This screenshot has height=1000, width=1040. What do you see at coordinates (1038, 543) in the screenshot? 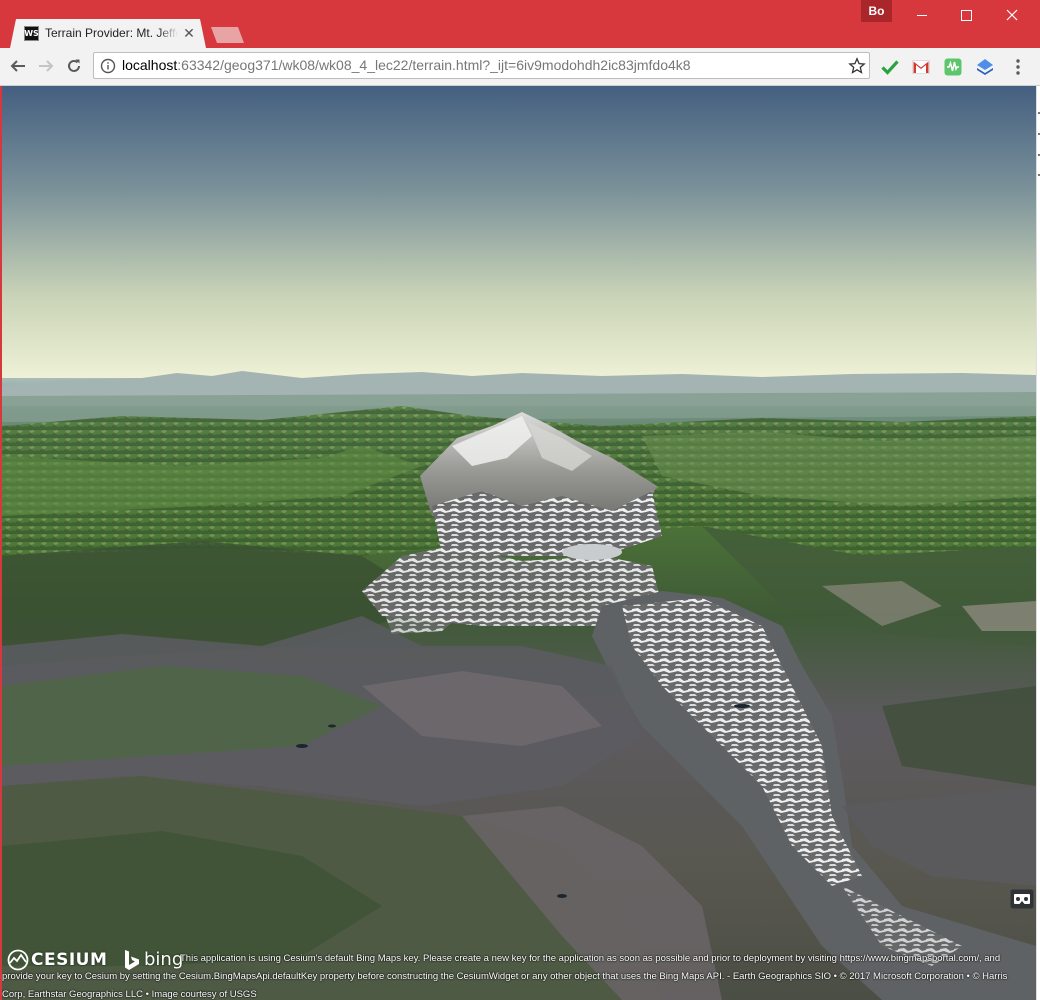
I see `page-edge-strip` at bounding box center [1038, 543].